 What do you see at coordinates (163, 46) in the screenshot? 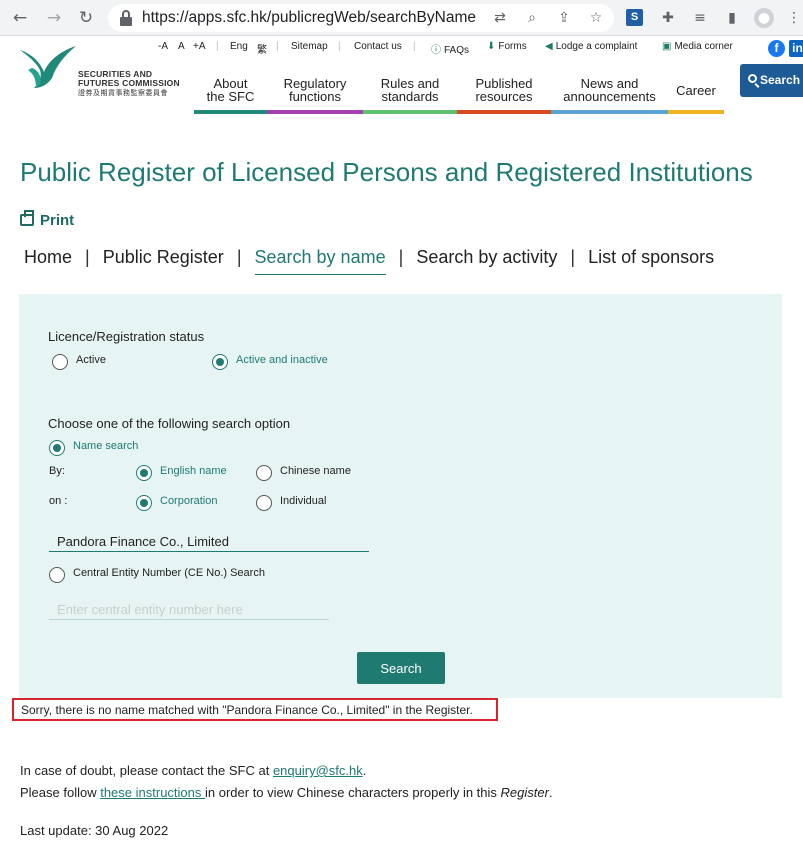
I see `font-decrease-link: -A` at bounding box center [163, 46].